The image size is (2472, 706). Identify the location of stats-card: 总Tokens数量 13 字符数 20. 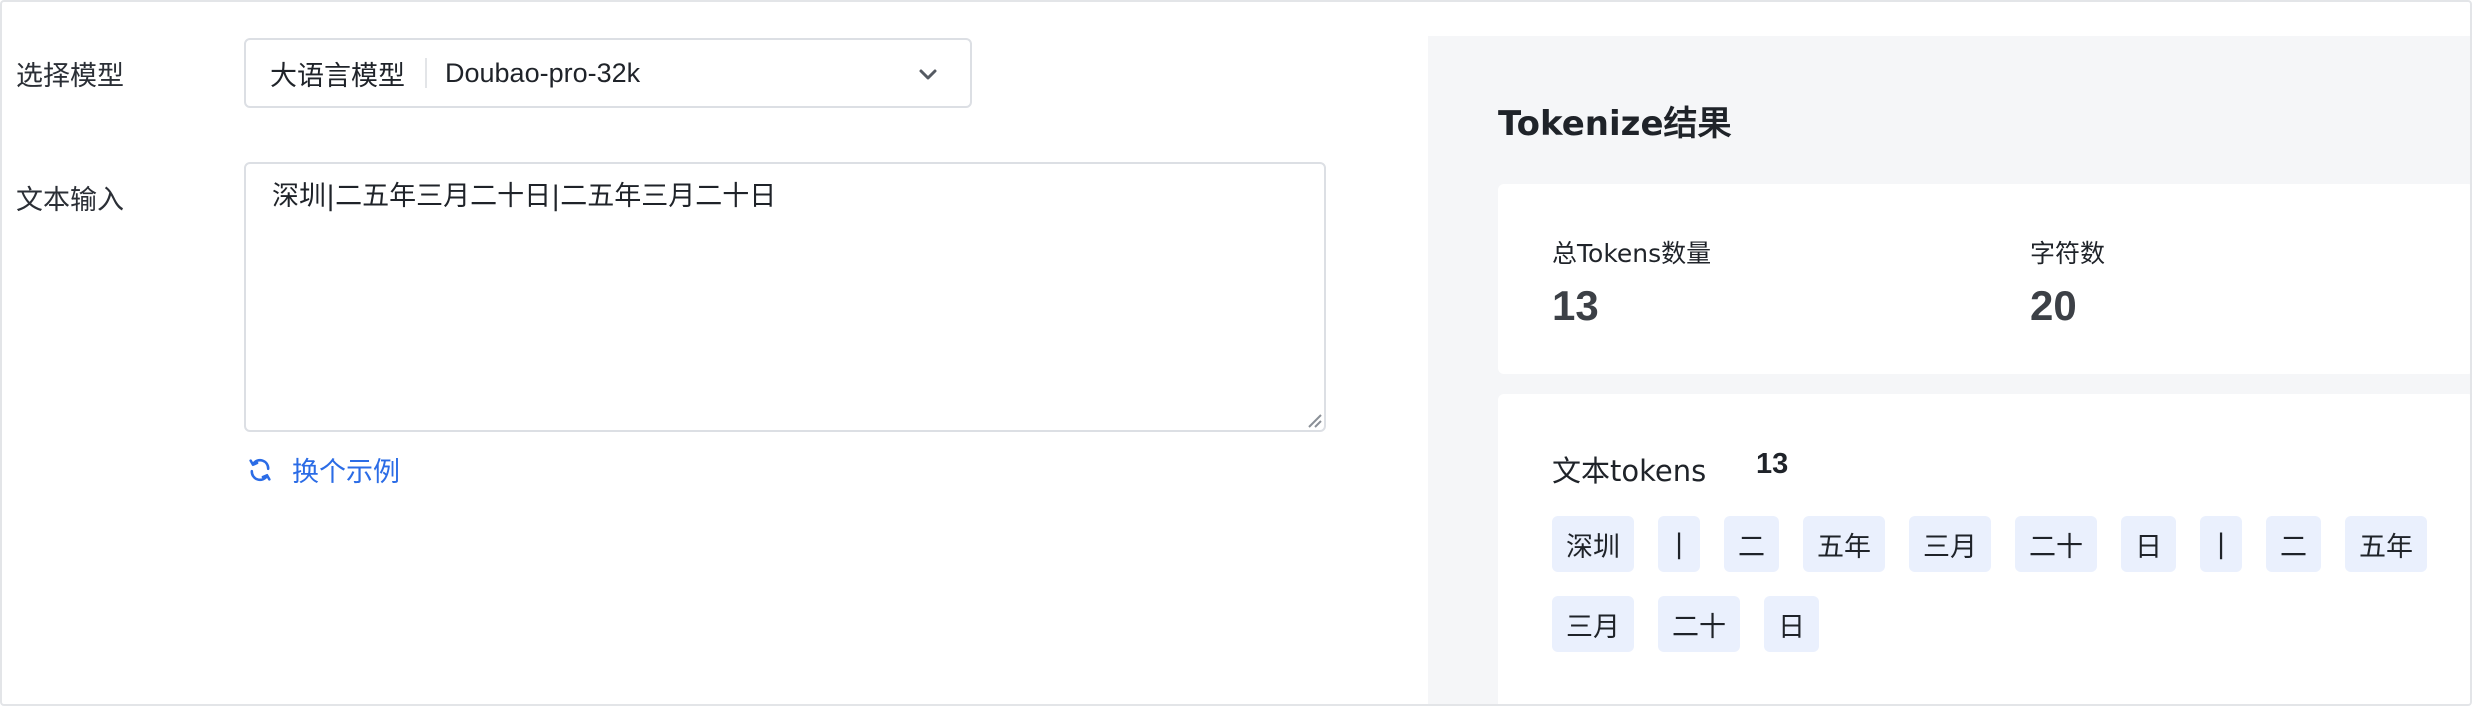
(1984, 279).